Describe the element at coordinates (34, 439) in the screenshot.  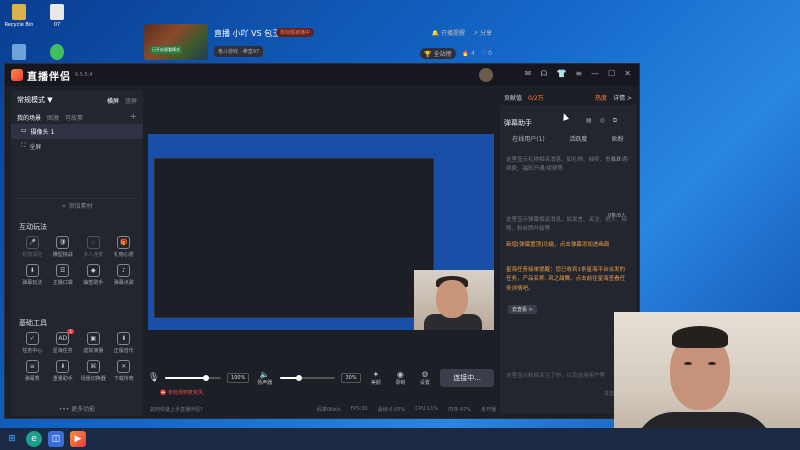
I see `edge-browser-icon: e` at that location.